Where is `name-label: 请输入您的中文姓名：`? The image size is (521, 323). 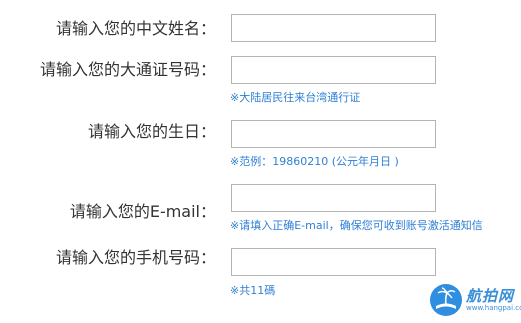 name-label: 请输入您的中文姓名： is located at coordinates (135, 28).